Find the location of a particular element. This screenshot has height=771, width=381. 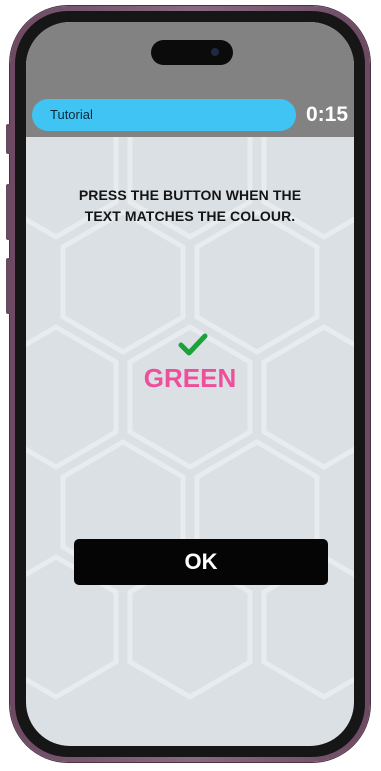

tutorial-badge: Tutorial is located at coordinates (164, 115).